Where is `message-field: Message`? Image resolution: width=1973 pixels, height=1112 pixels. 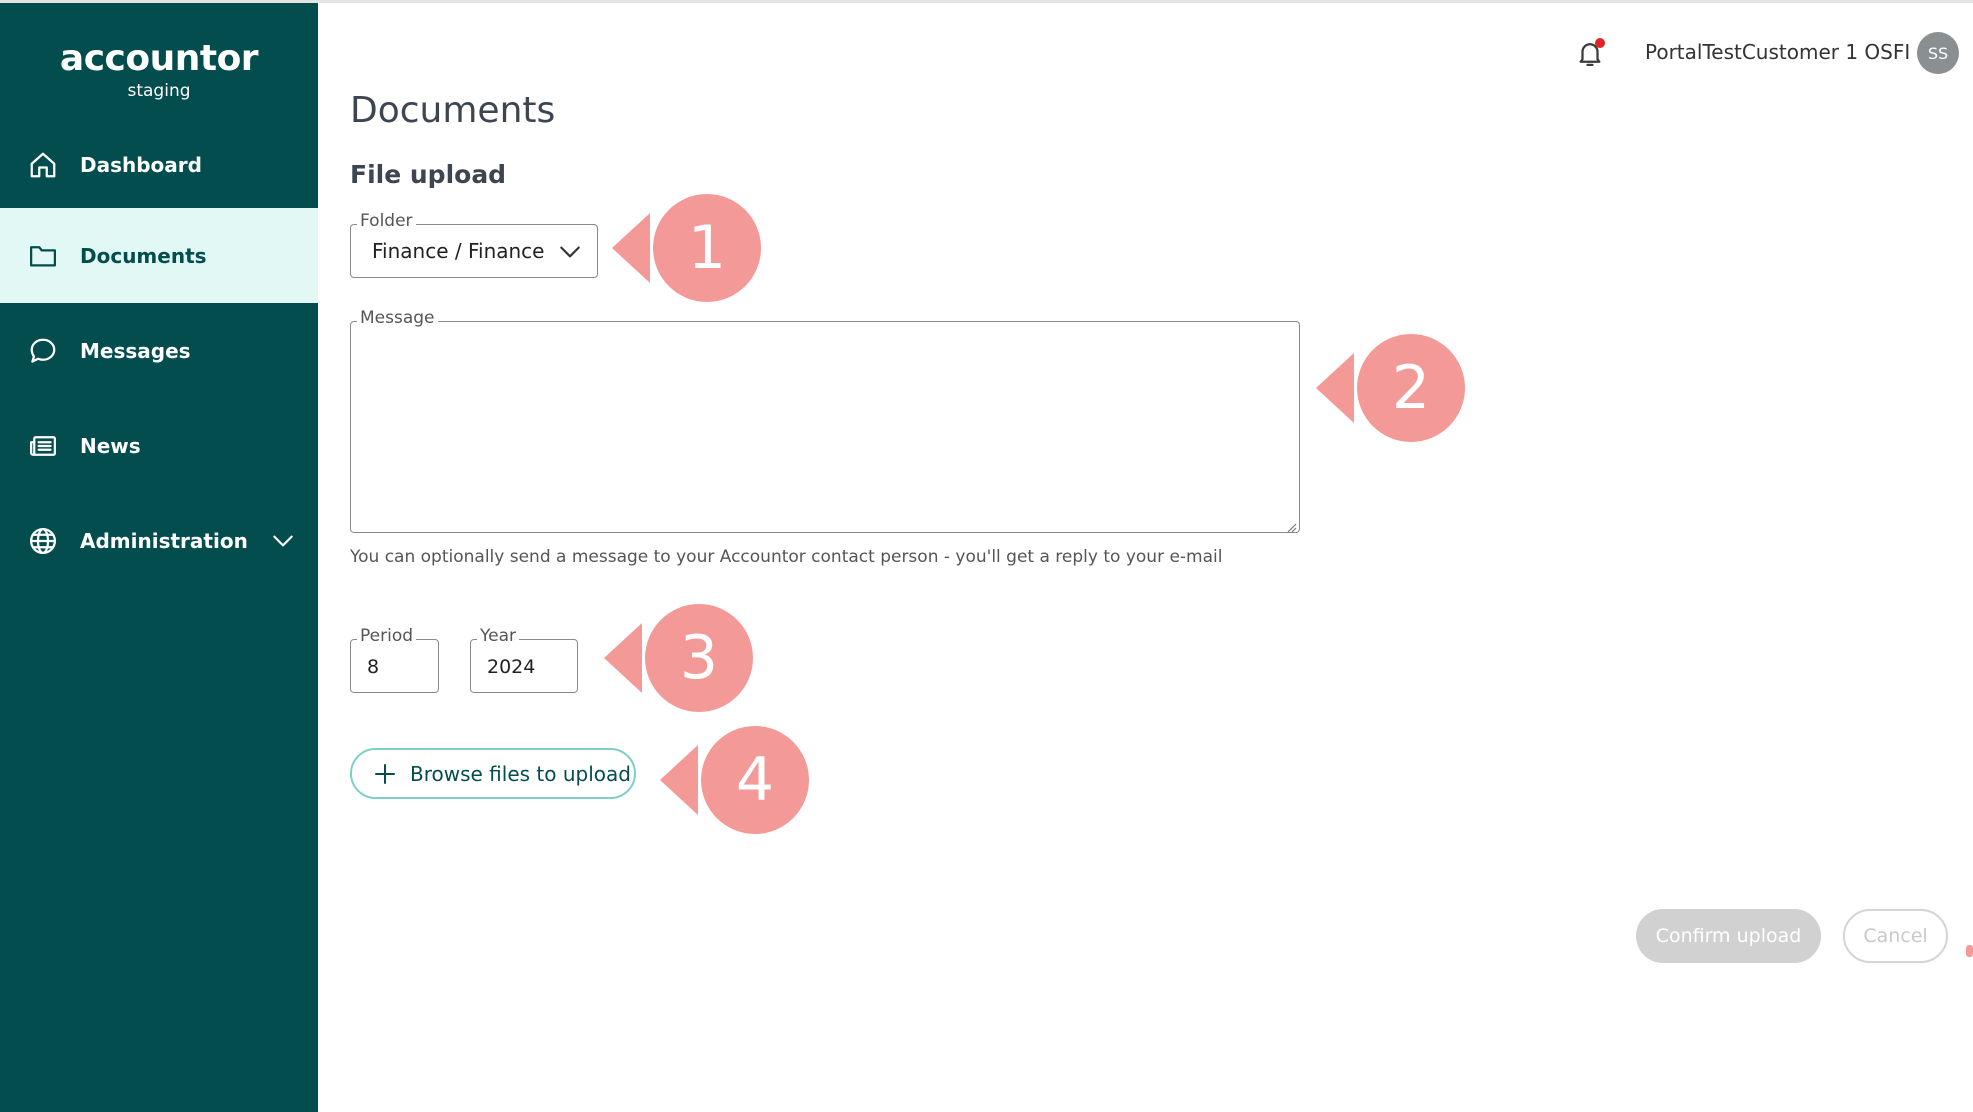
message-field: Message is located at coordinates (825, 420).